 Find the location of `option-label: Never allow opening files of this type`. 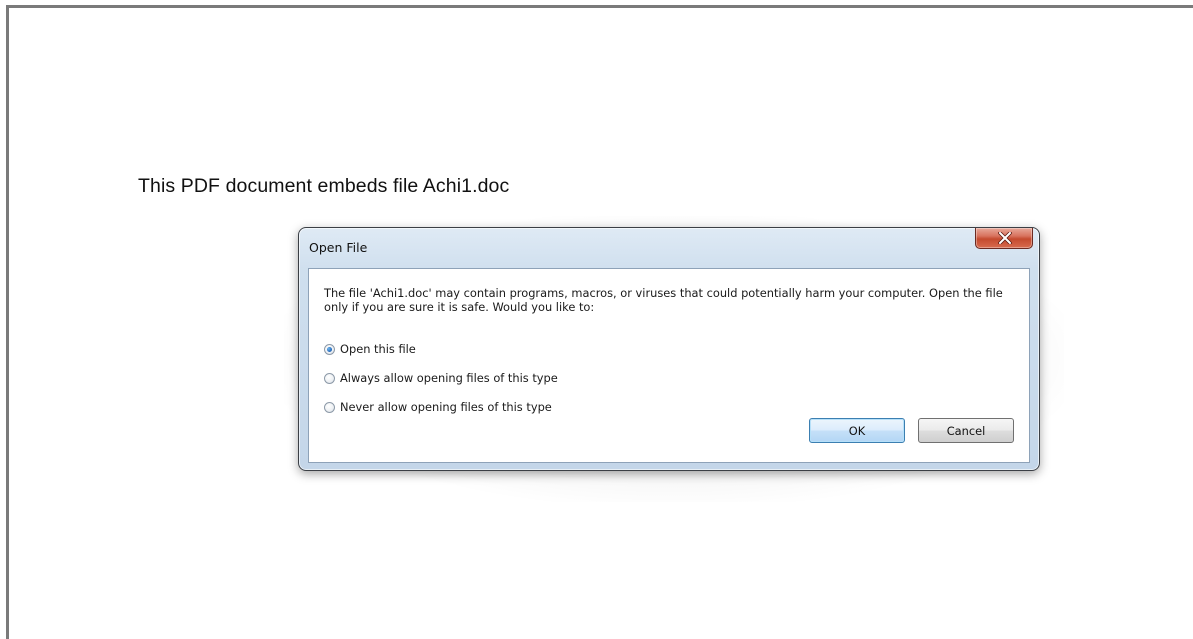

option-label: Never allow opening files of this type is located at coordinates (446, 407).